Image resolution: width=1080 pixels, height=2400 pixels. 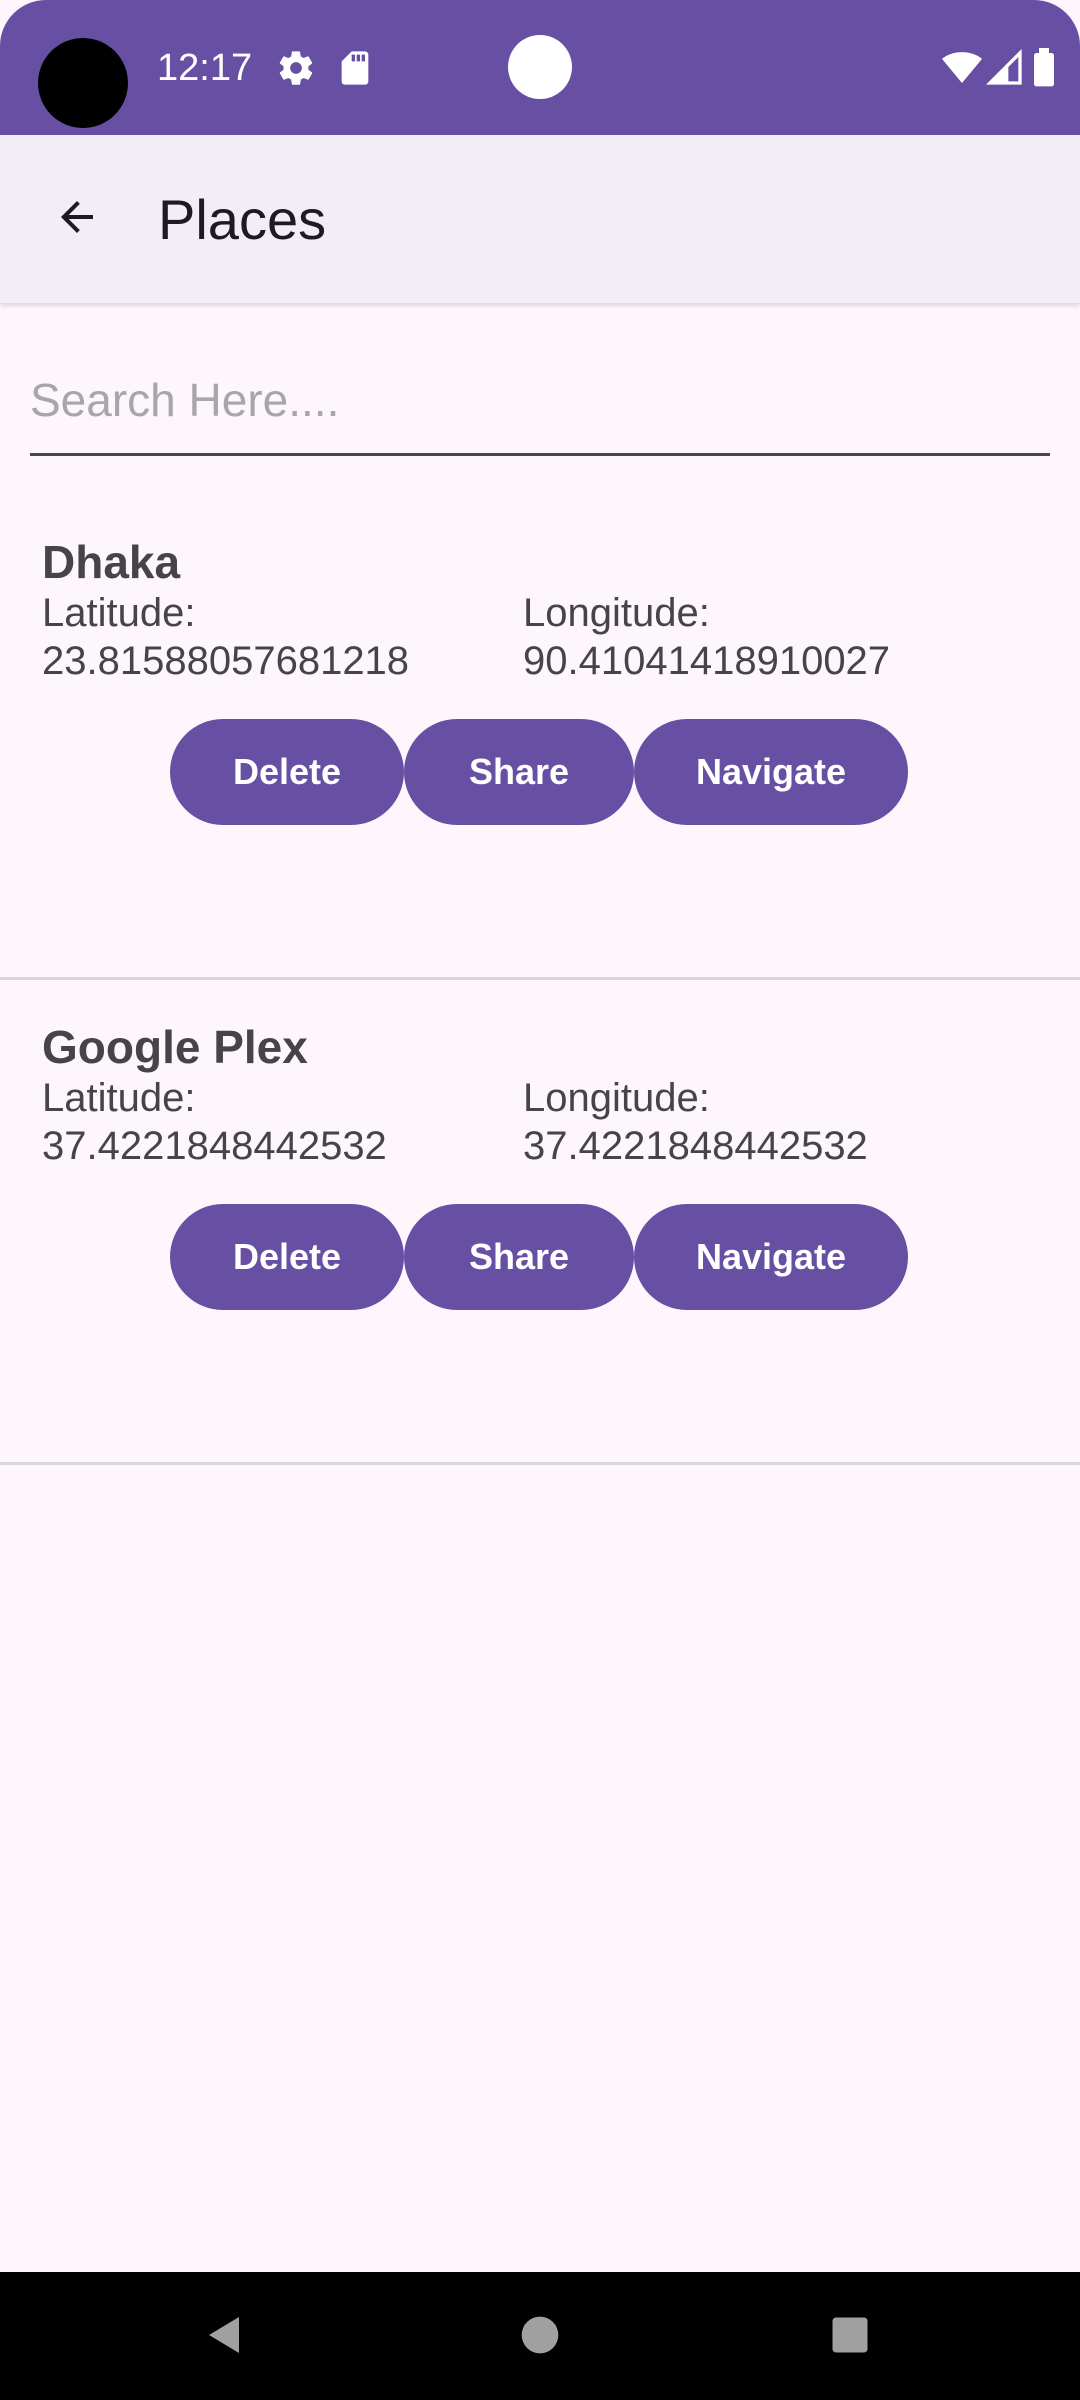 What do you see at coordinates (1044, 68) in the screenshot?
I see `battery-icon` at bounding box center [1044, 68].